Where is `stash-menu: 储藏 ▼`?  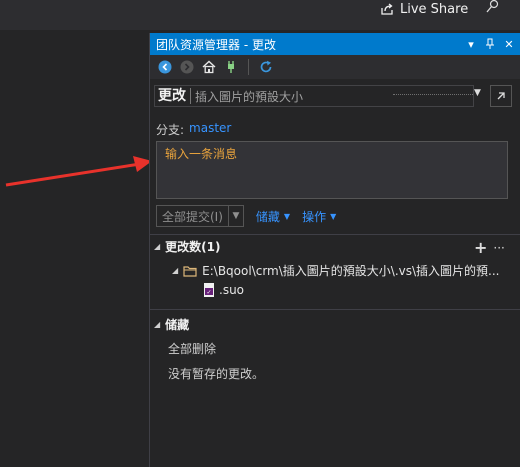 stash-menu: 储藏 ▼ is located at coordinates (273, 216).